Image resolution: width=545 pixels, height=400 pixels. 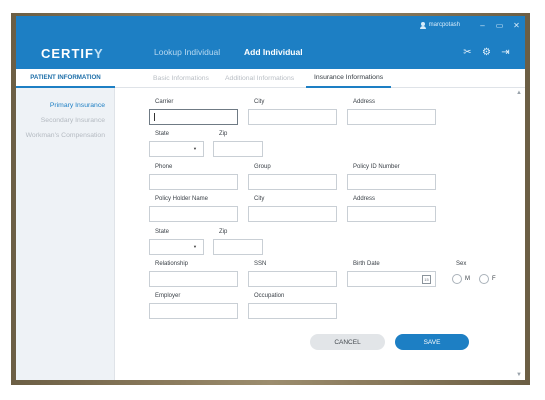 What do you see at coordinates (164, 167) in the screenshot?
I see `phone-label: Phone` at bounding box center [164, 167].